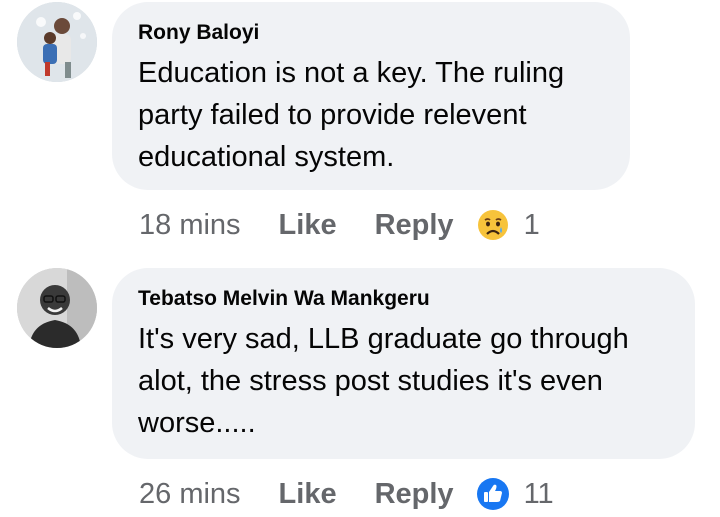 Image resolution: width=720 pixels, height=517 pixels. Describe the element at coordinates (339, 225) in the screenshot. I see `comment-actions: 18 mins Like Reply 1` at that location.